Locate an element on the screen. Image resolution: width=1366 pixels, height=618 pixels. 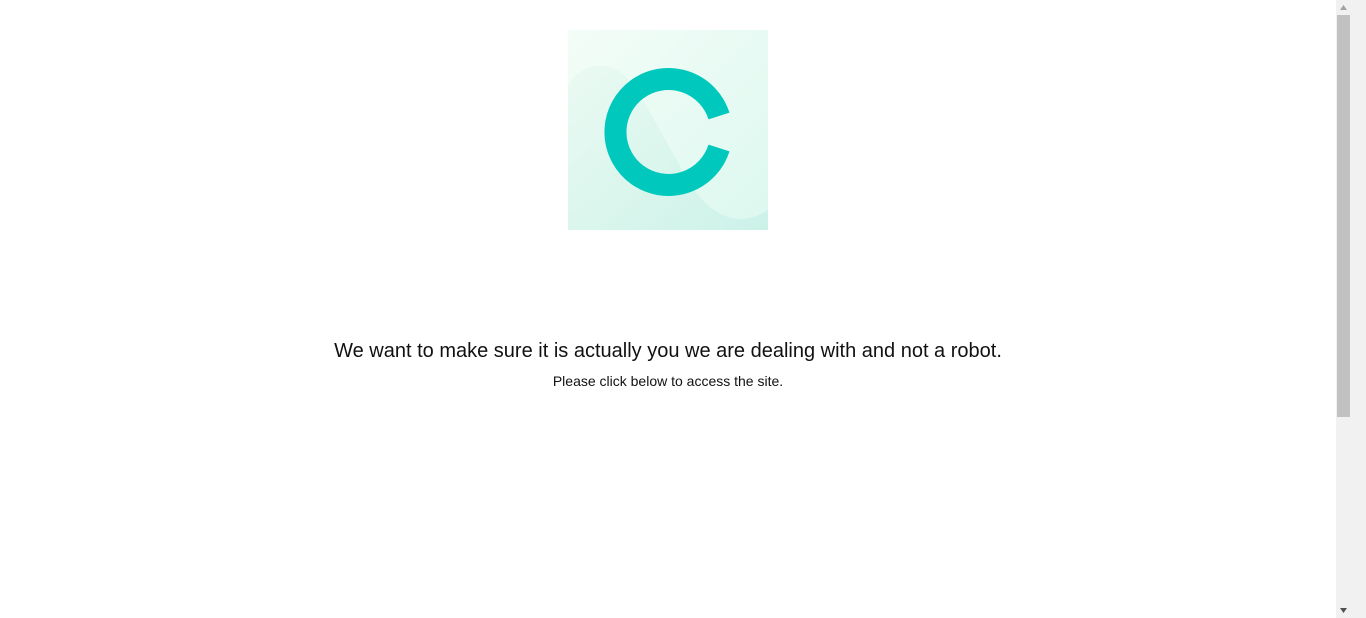
page-instruction: Please click below to access the site. is located at coordinates (668, 381).